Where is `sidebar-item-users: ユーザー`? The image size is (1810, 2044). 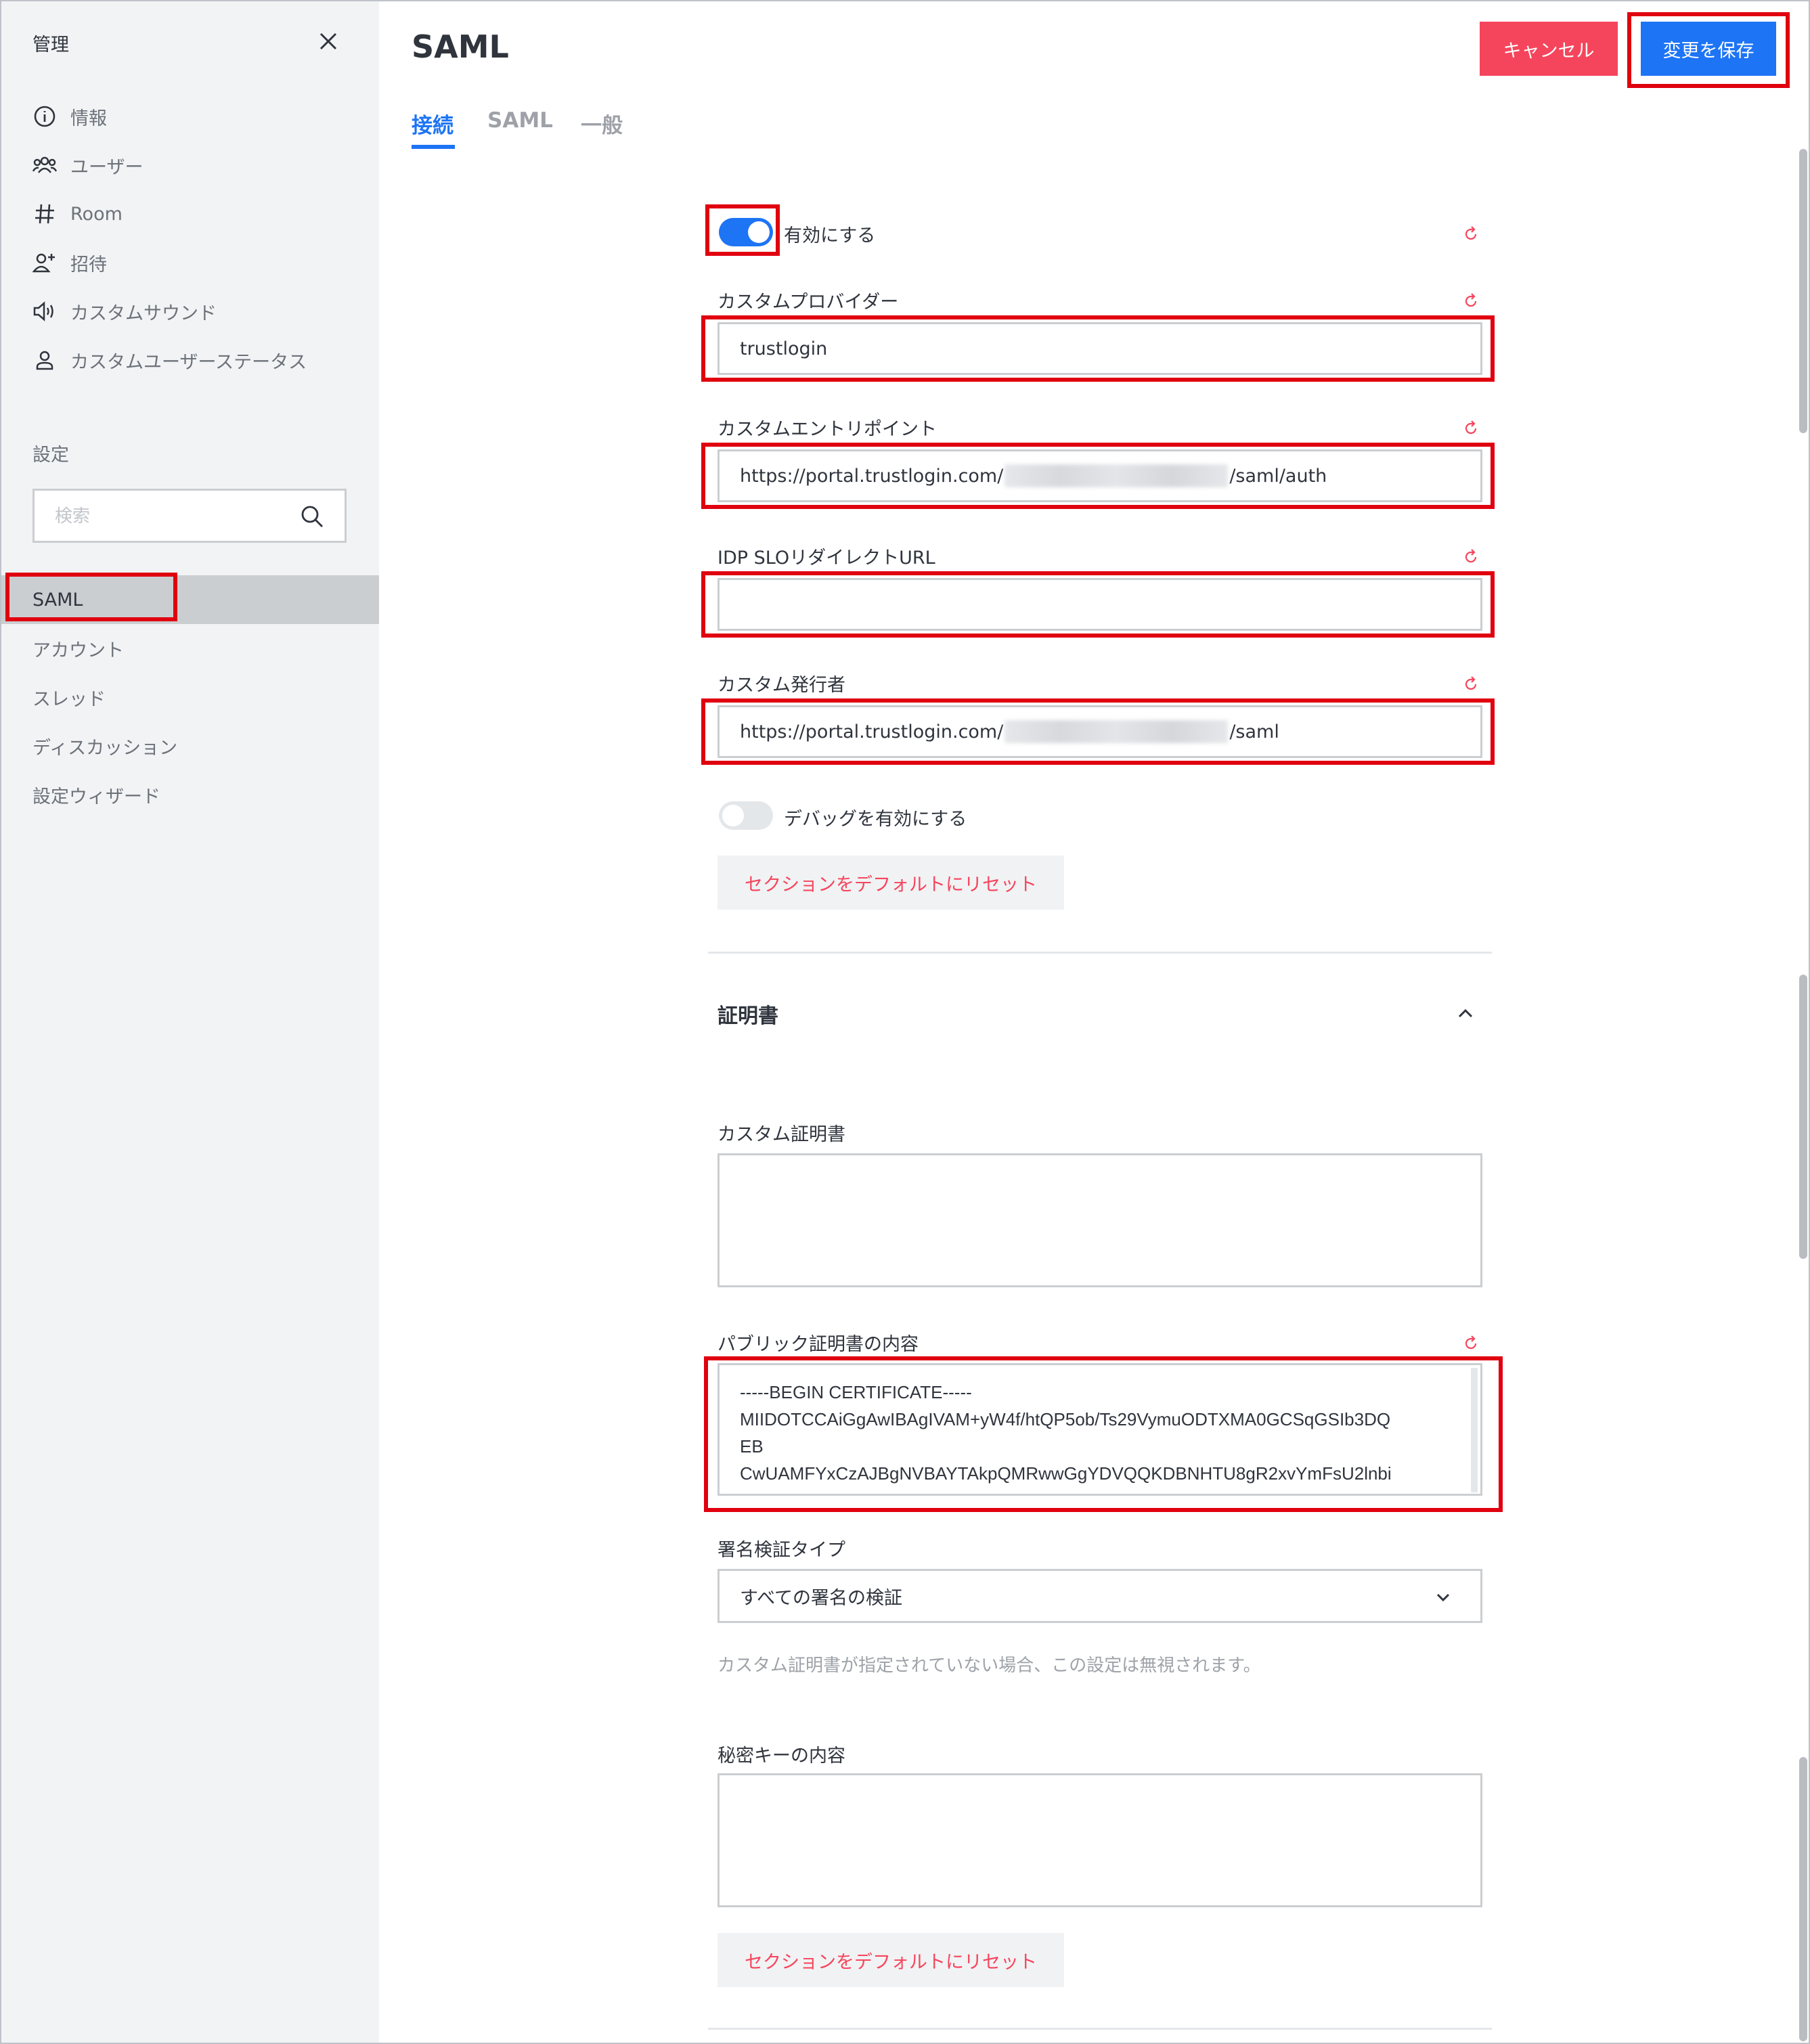
sidebar-item-users: ユーザー is located at coordinates (87, 165).